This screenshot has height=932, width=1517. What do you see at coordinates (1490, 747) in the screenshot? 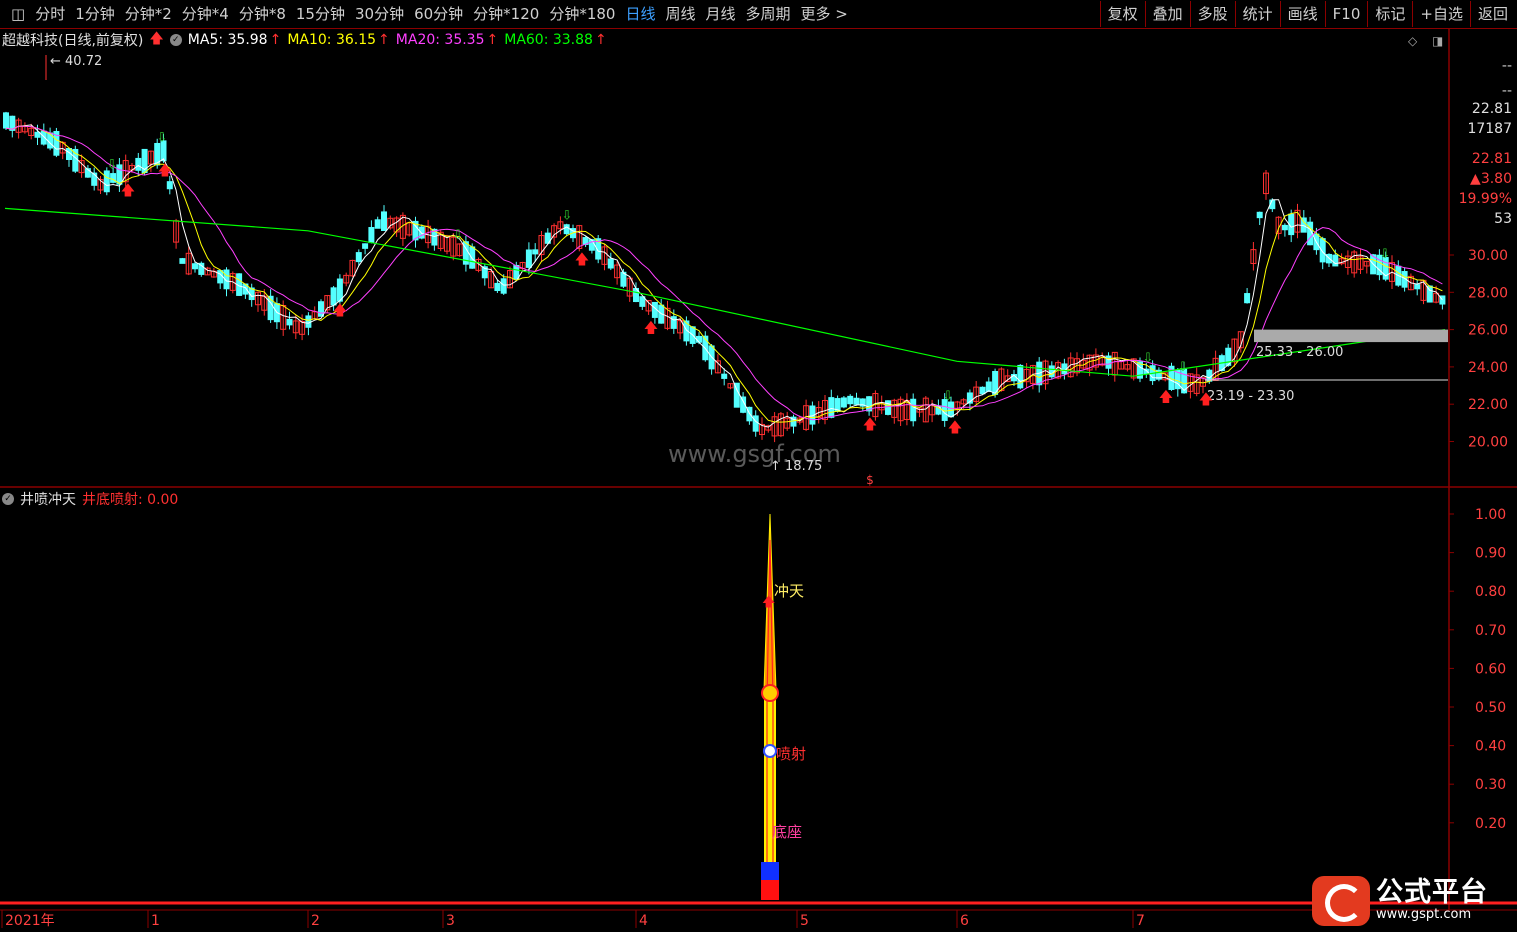
I see `indicator-tick-label: 0.40` at bounding box center [1490, 747].